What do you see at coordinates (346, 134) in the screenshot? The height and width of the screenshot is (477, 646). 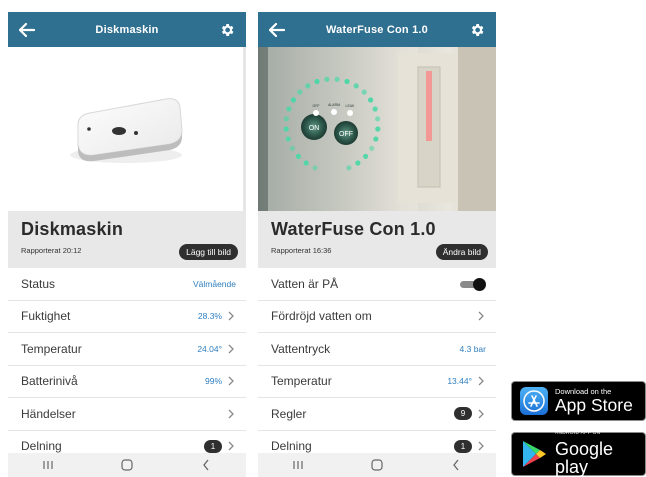 I see `off-label: OFF` at bounding box center [346, 134].